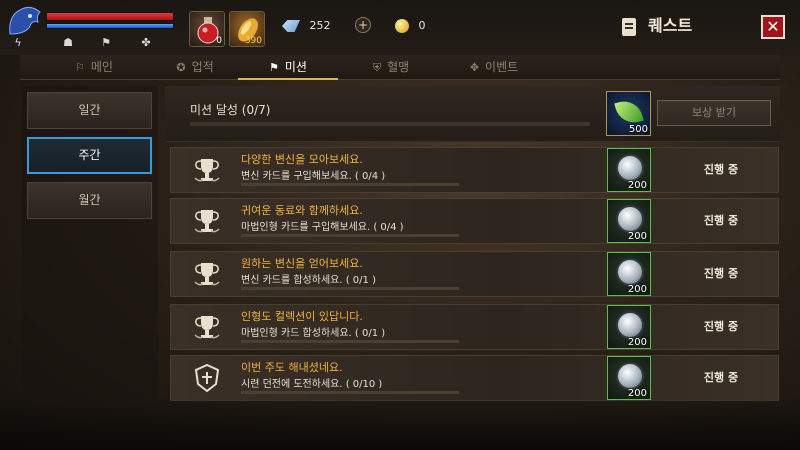  I want to click on mp-bar, so click(110, 26).